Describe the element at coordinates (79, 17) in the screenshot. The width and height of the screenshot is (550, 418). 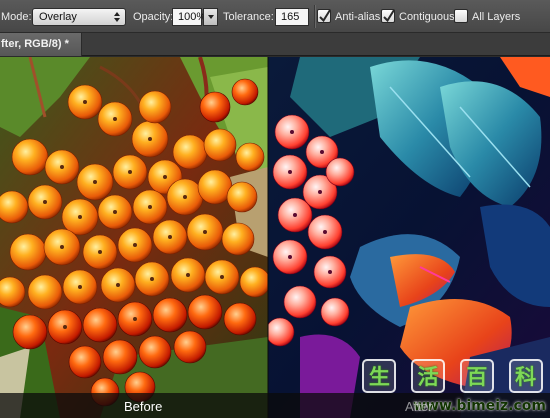
I see `blend-mode-select: Overlay` at that location.